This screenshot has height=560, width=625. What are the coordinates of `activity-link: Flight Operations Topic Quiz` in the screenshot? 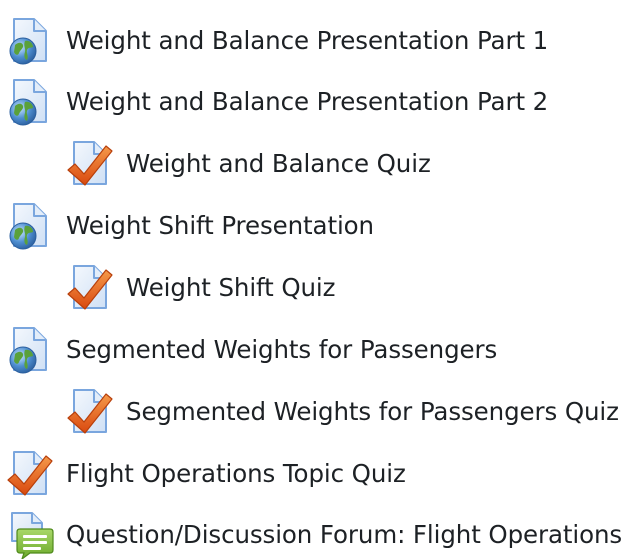 It's located at (236, 474).